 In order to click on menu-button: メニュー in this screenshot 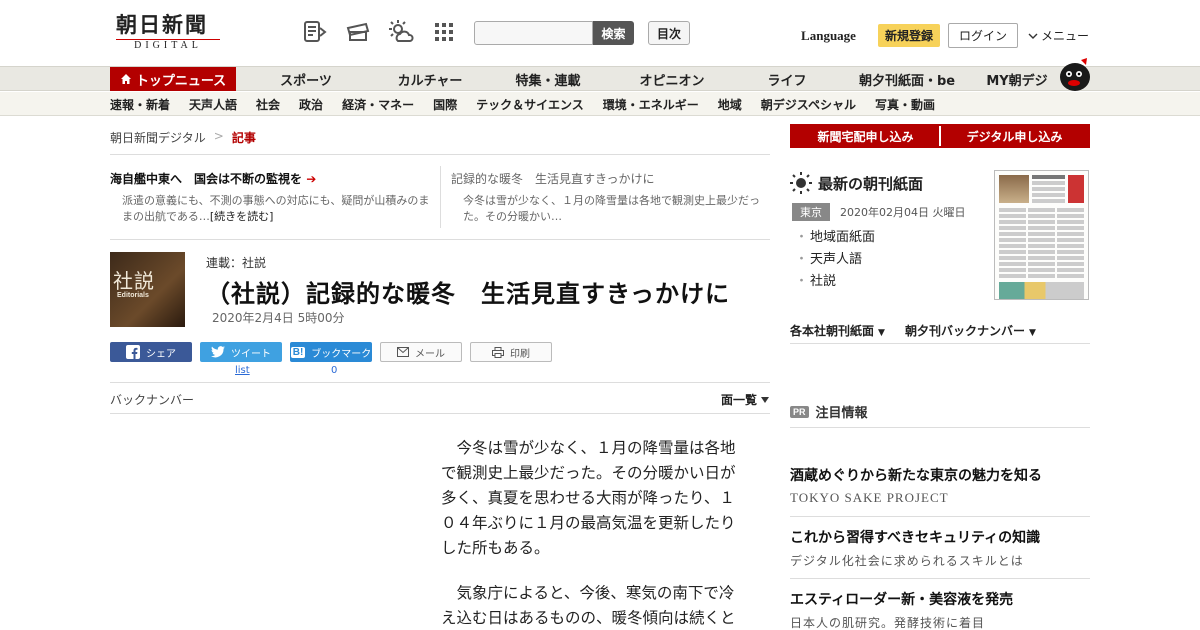, I will do `click(1058, 35)`.